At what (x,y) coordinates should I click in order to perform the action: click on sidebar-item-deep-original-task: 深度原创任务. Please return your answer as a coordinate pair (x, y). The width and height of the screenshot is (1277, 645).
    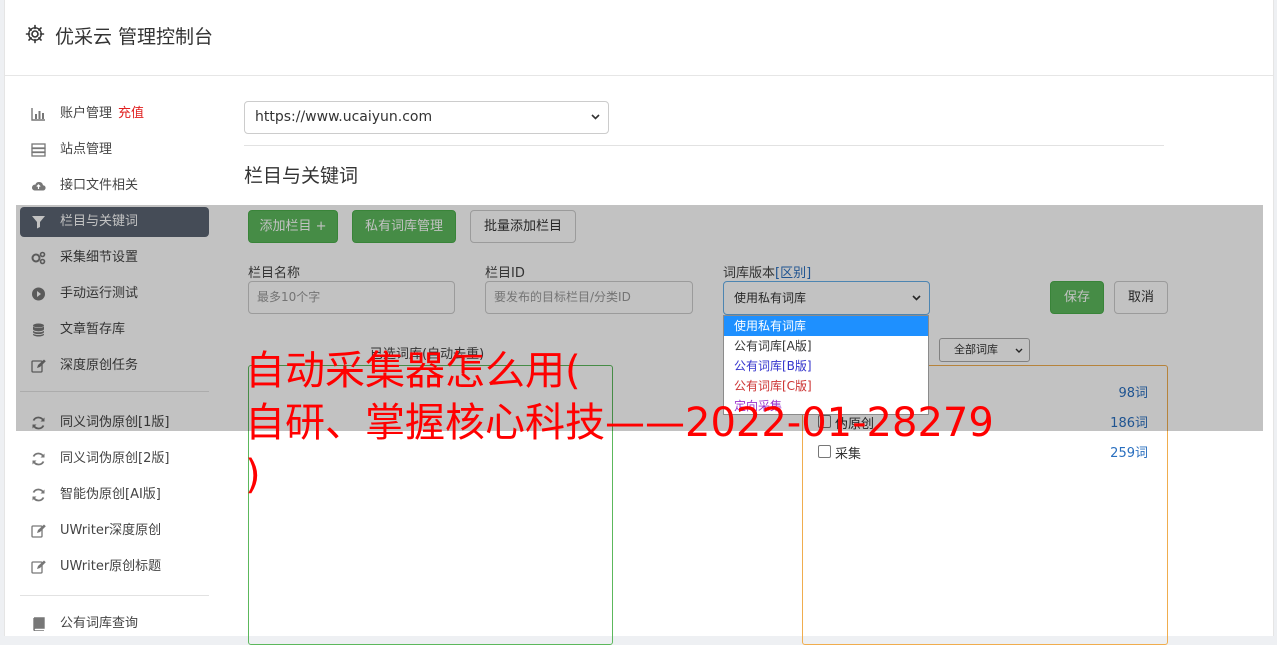
    Looking at the image, I should click on (114, 366).